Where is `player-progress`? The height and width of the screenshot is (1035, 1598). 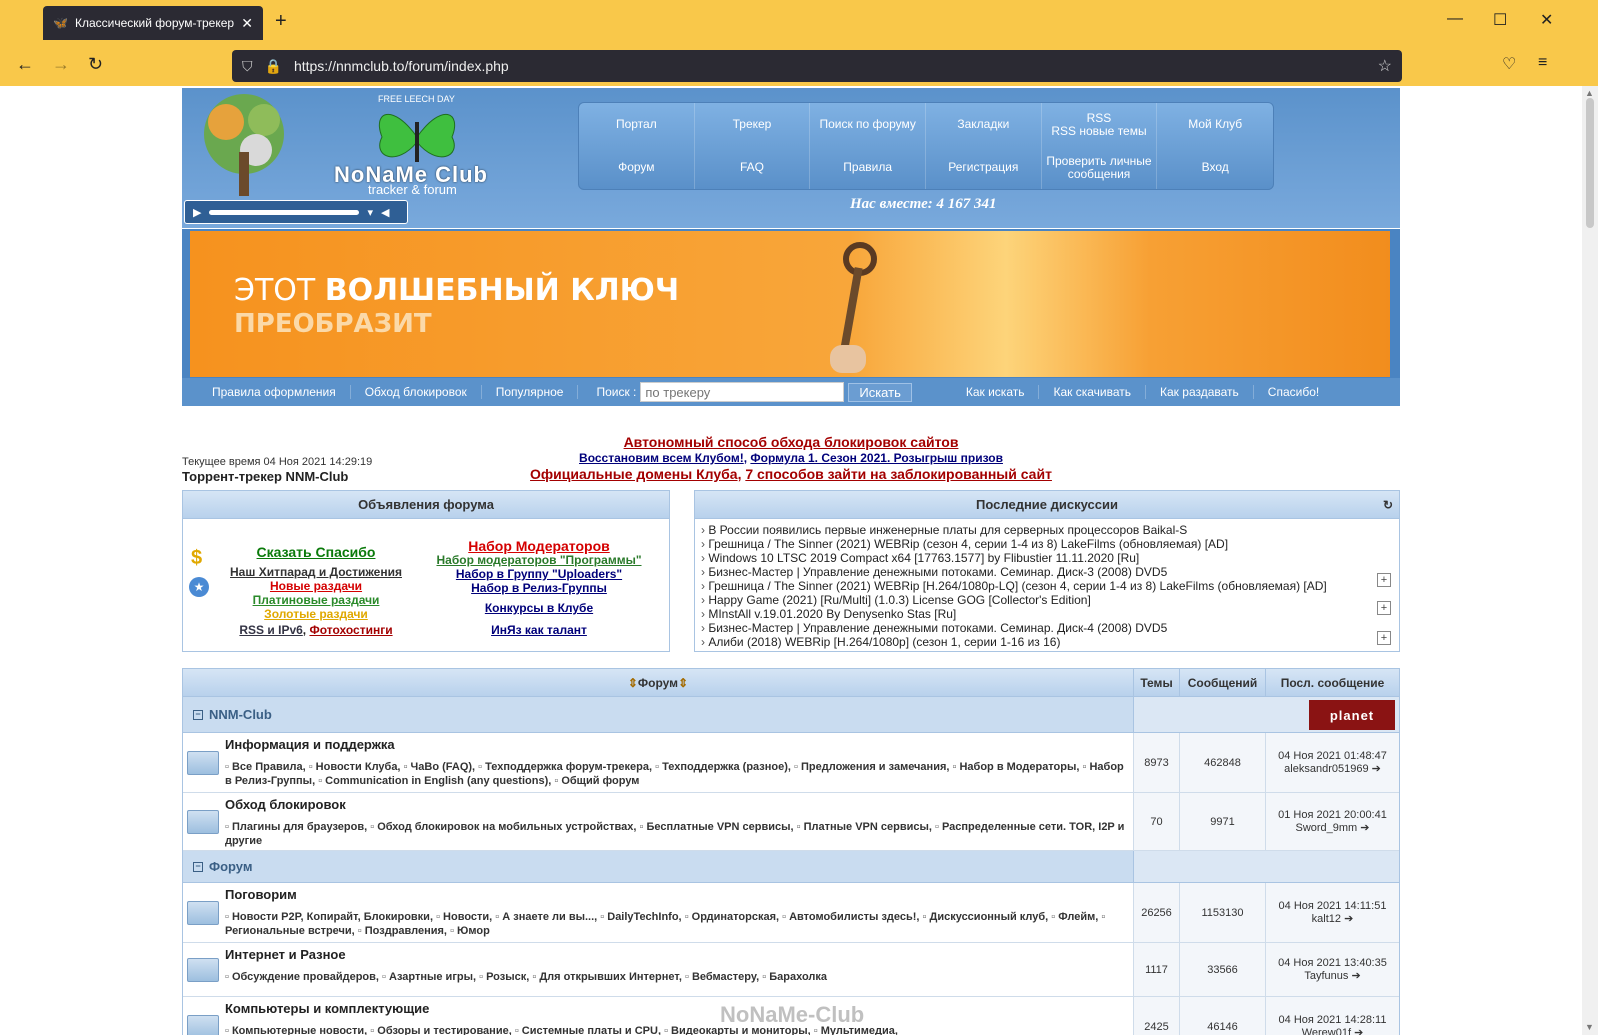
player-progress is located at coordinates (284, 212).